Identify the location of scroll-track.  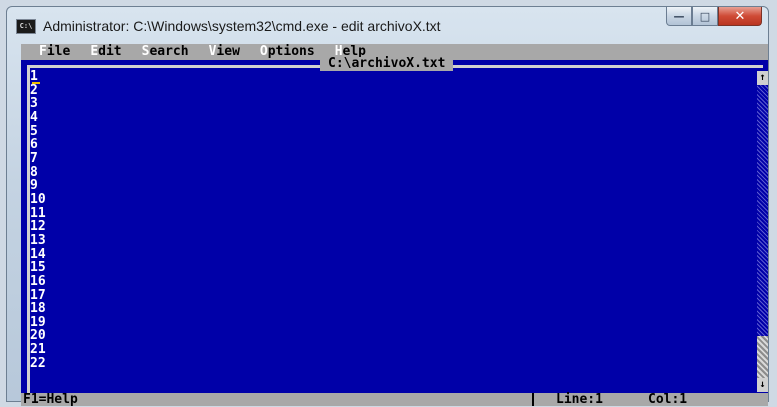
(762, 231).